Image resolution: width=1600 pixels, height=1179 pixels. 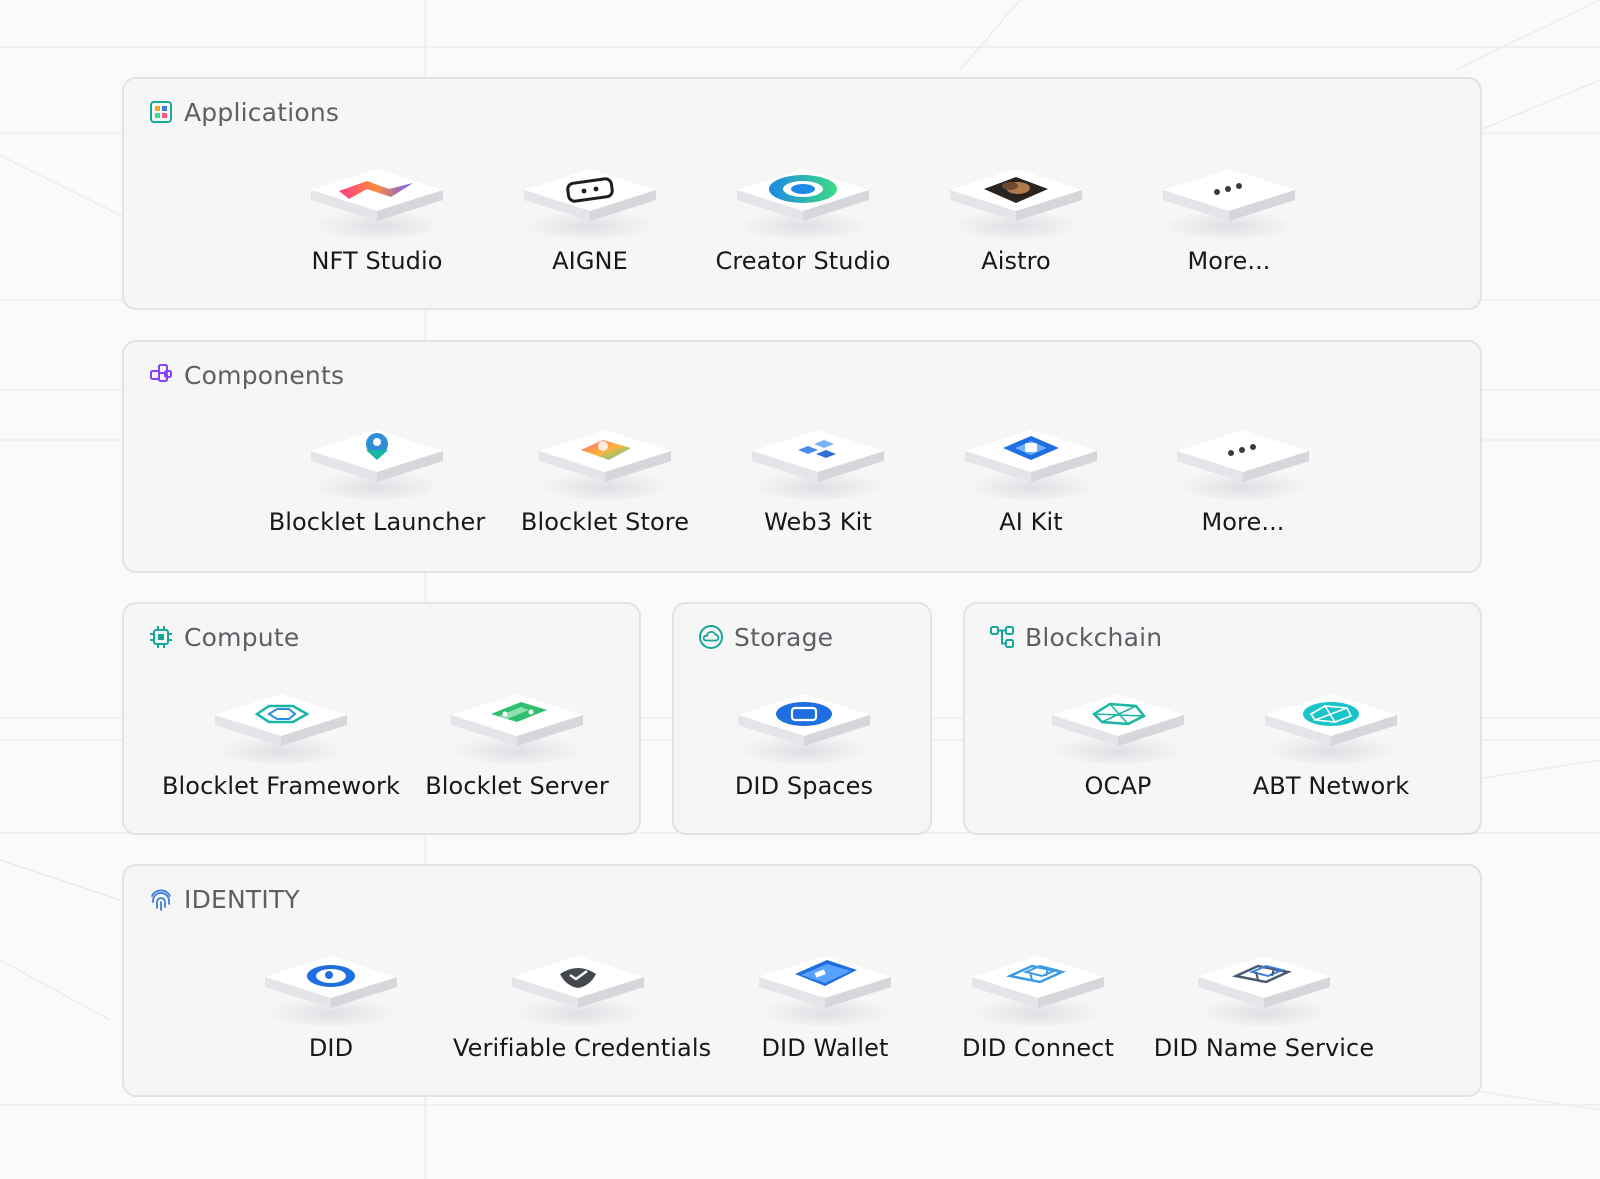 What do you see at coordinates (605, 461) in the screenshot?
I see `store-bag-icon` at bounding box center [605, 461].